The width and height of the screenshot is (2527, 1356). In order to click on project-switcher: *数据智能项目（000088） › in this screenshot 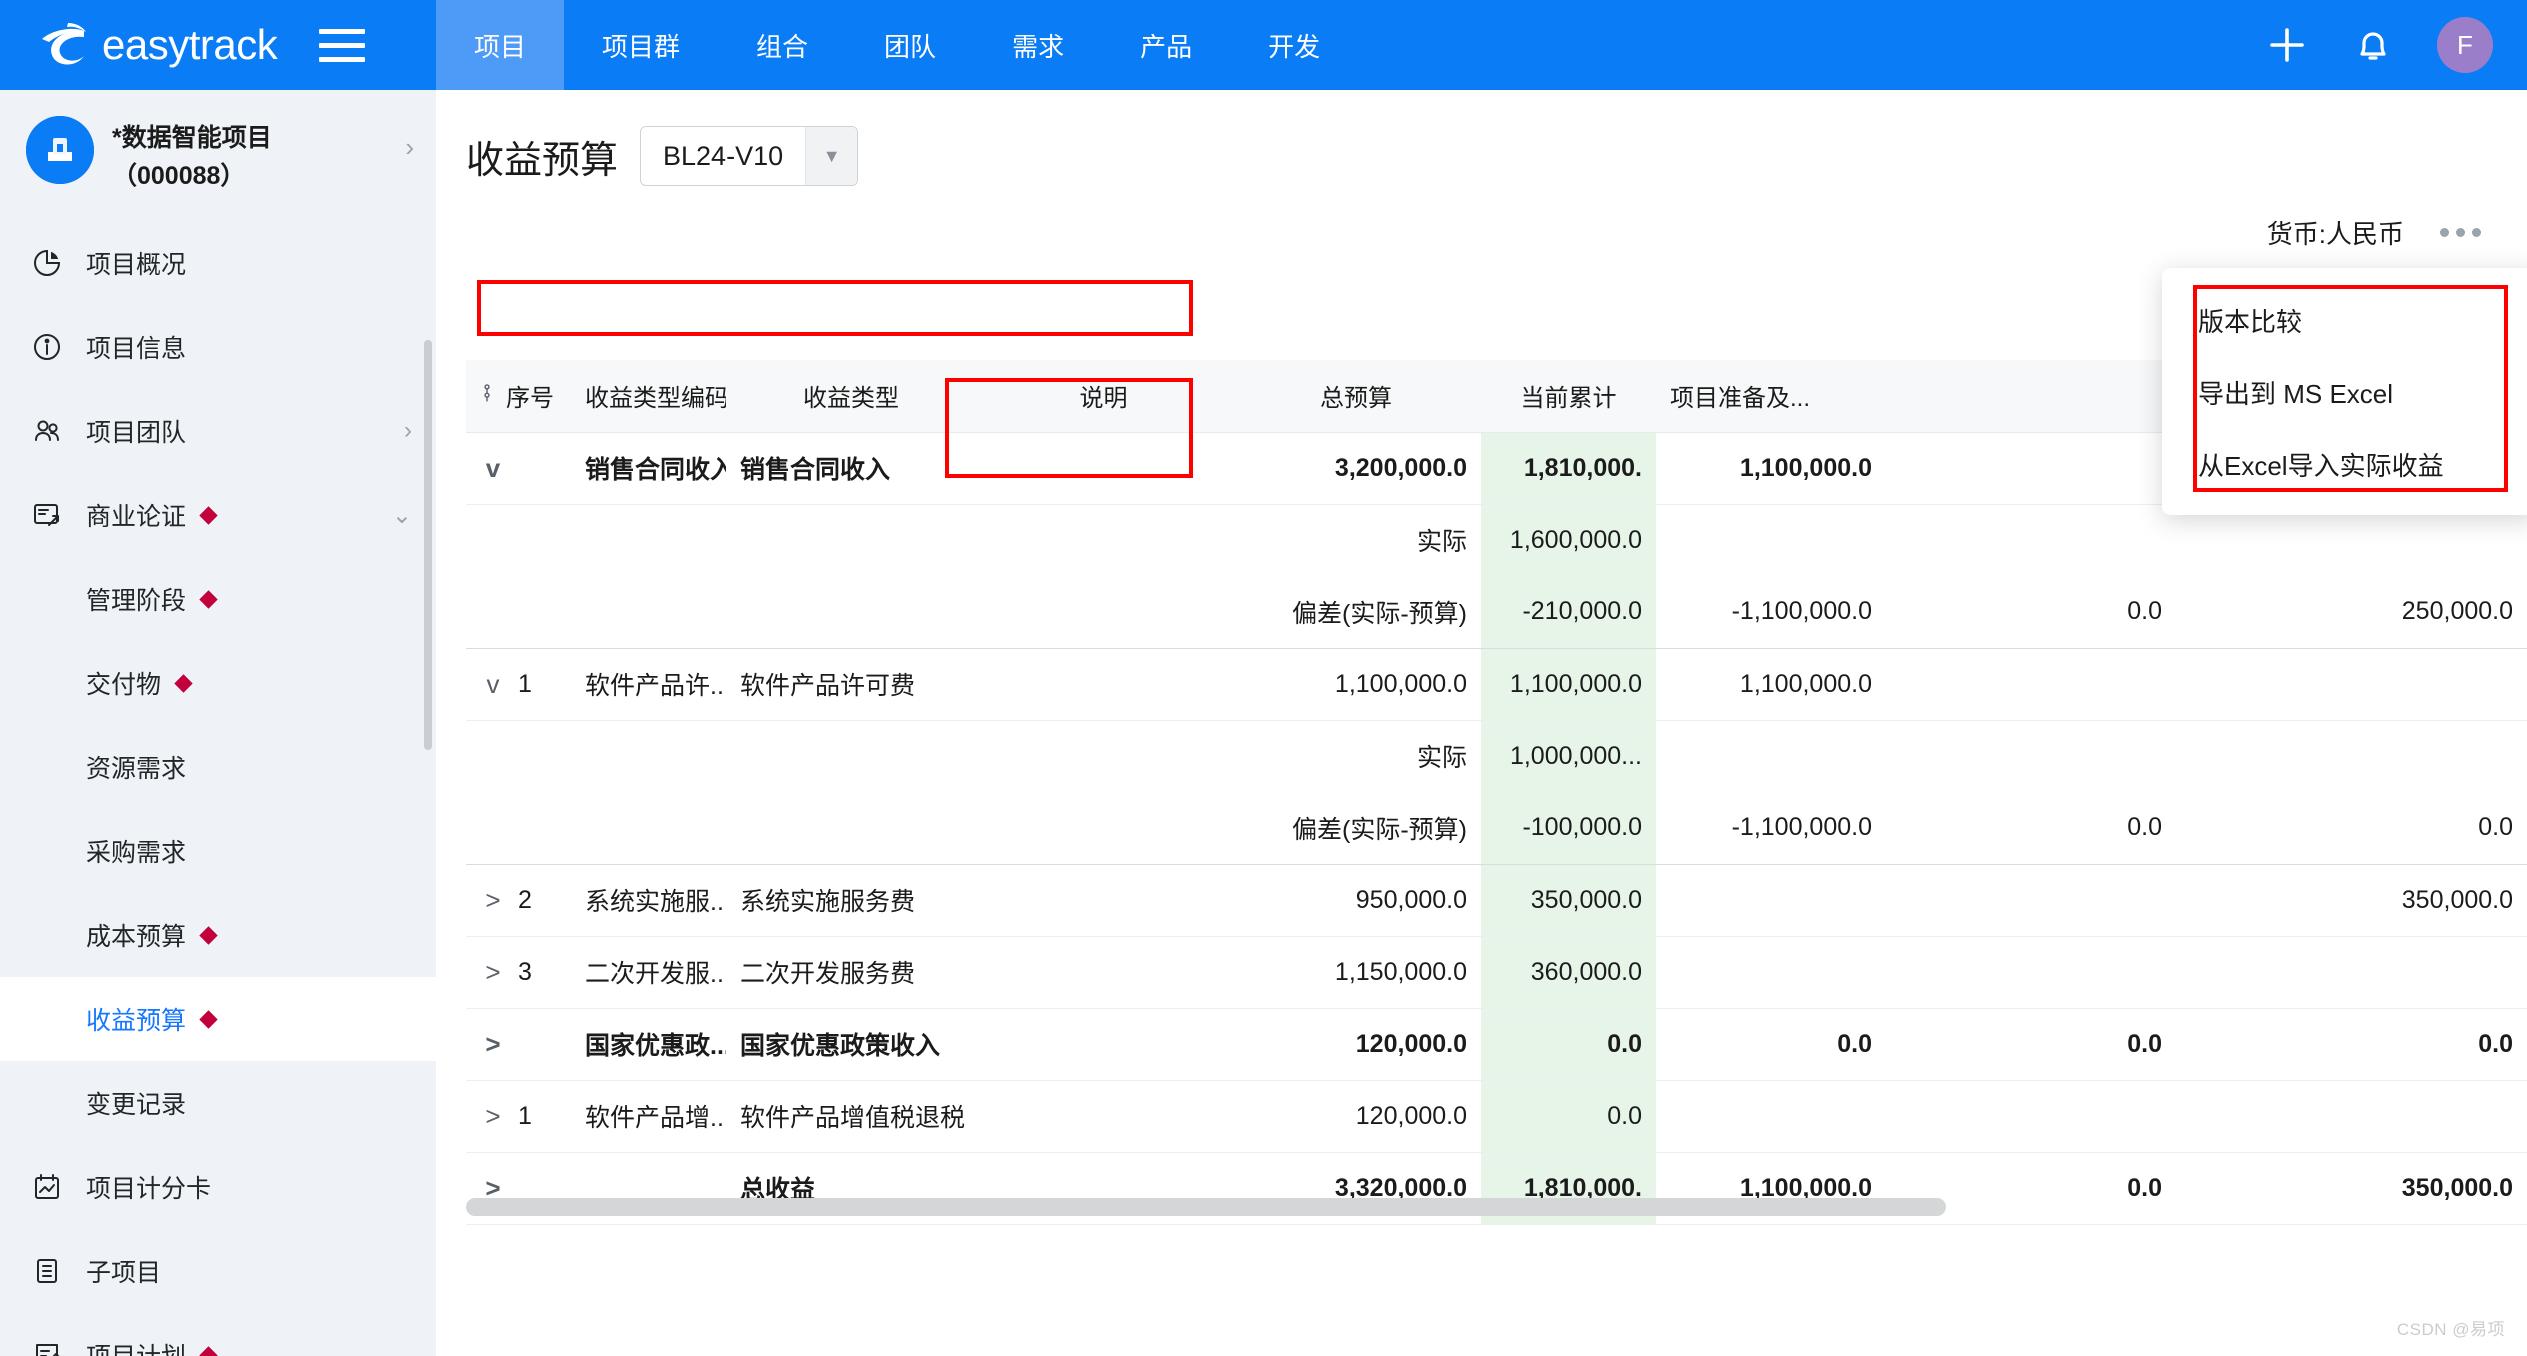, I will do `click(218, 153)`.